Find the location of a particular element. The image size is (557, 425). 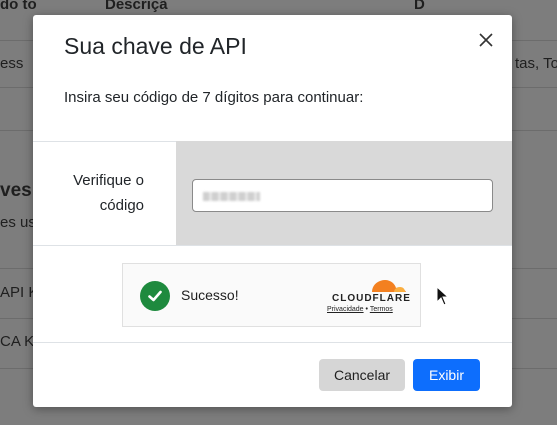

modal-title: Sua chave de API is located at coordinates (155, 46).